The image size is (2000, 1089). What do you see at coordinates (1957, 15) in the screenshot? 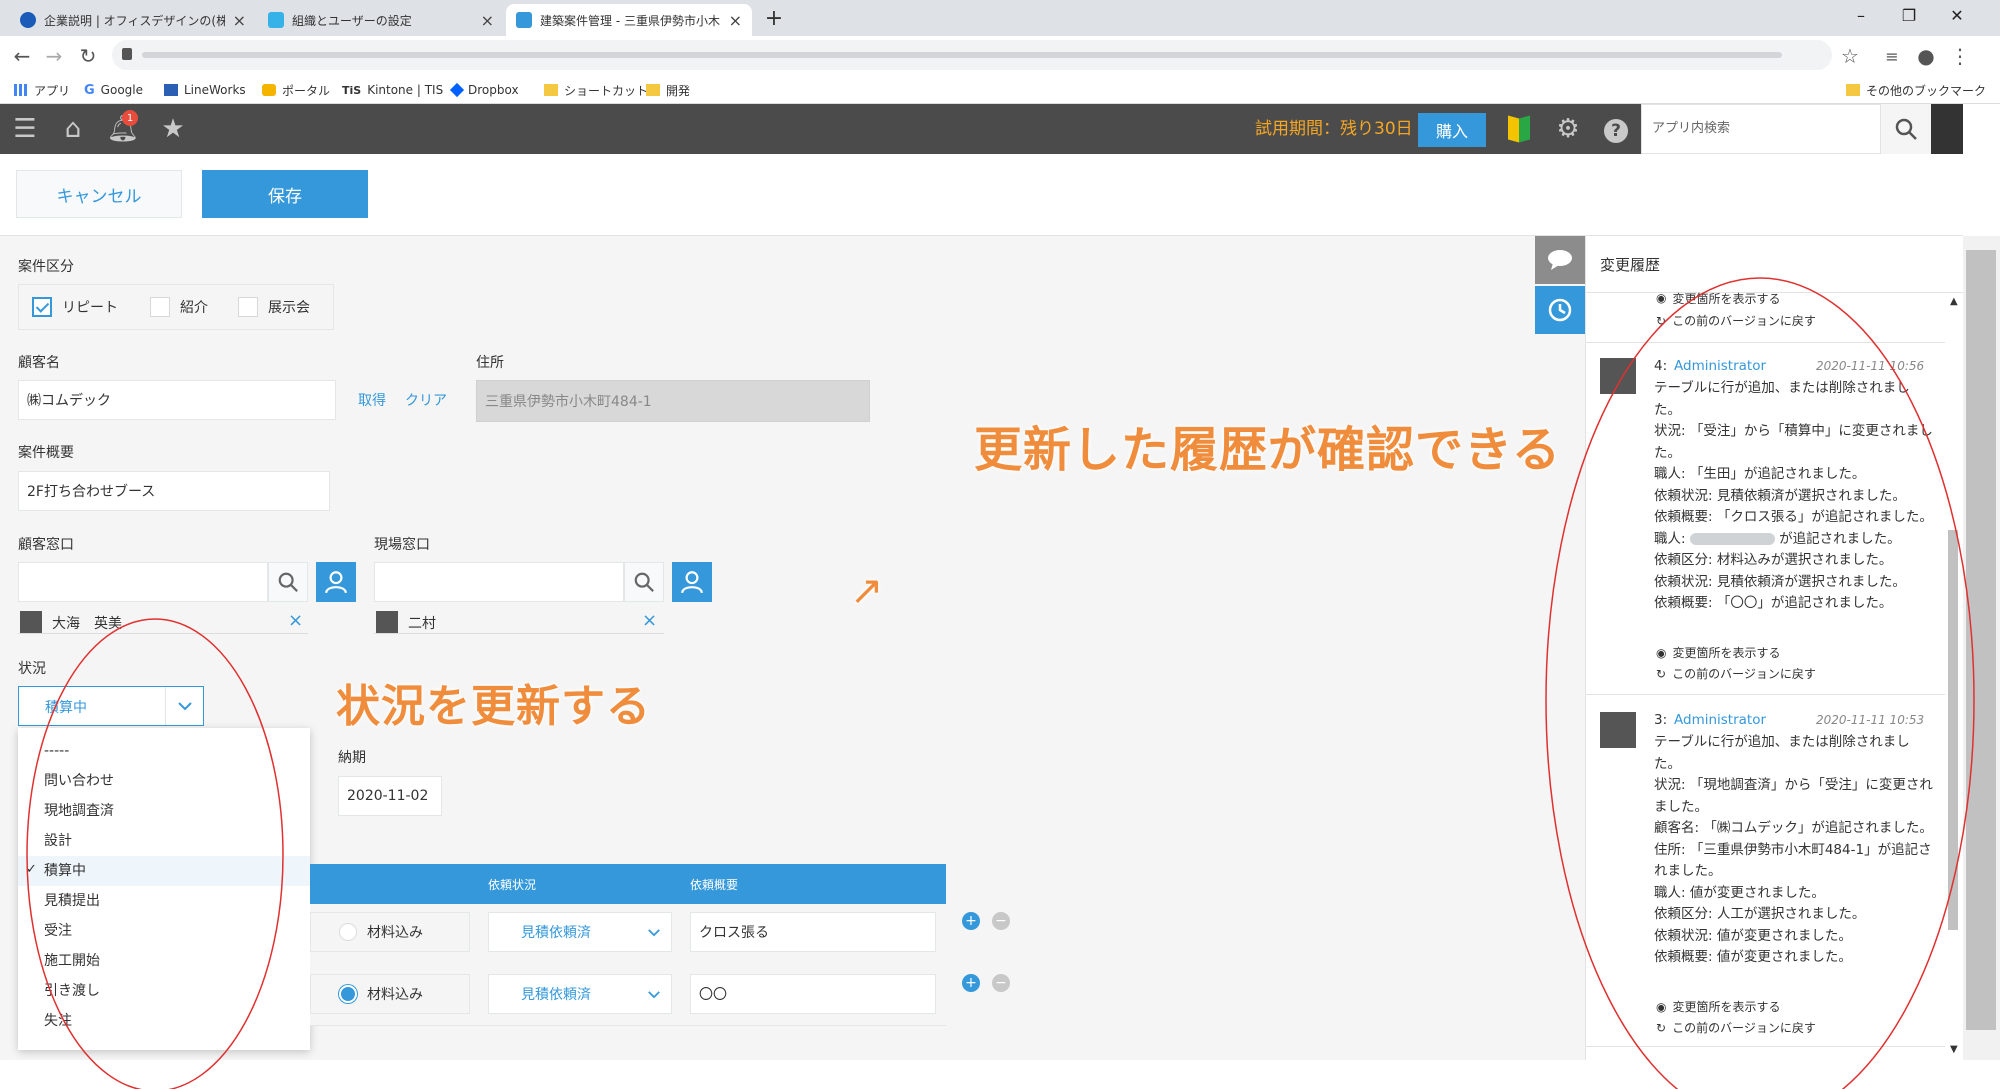
I see `window-close-button: ✕` at bounding box center [1957, 15].